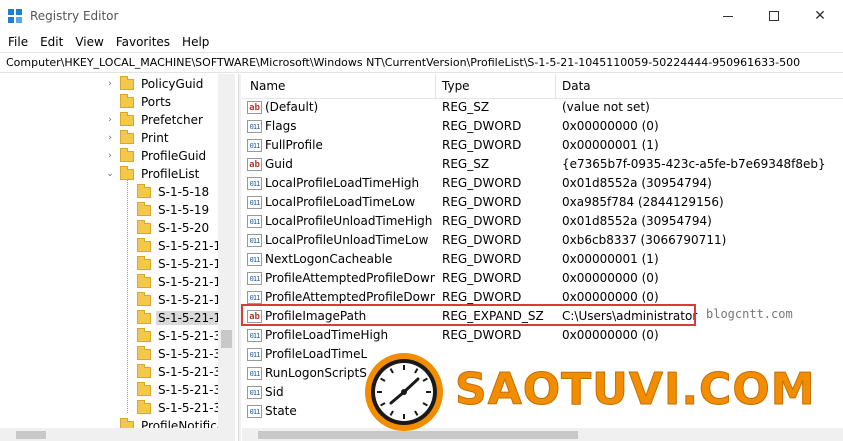 The height and width of the screenshot is (441, 843). I want to click on close-icon: ✕, so click(820, 16).